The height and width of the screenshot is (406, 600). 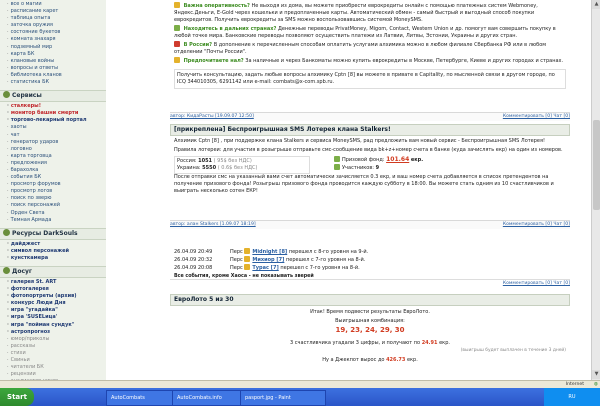 What do you see at coordinates (56, 244) in the screenshot?
I see `sidebar-item: дайджест` at bounding box center [56, 244].